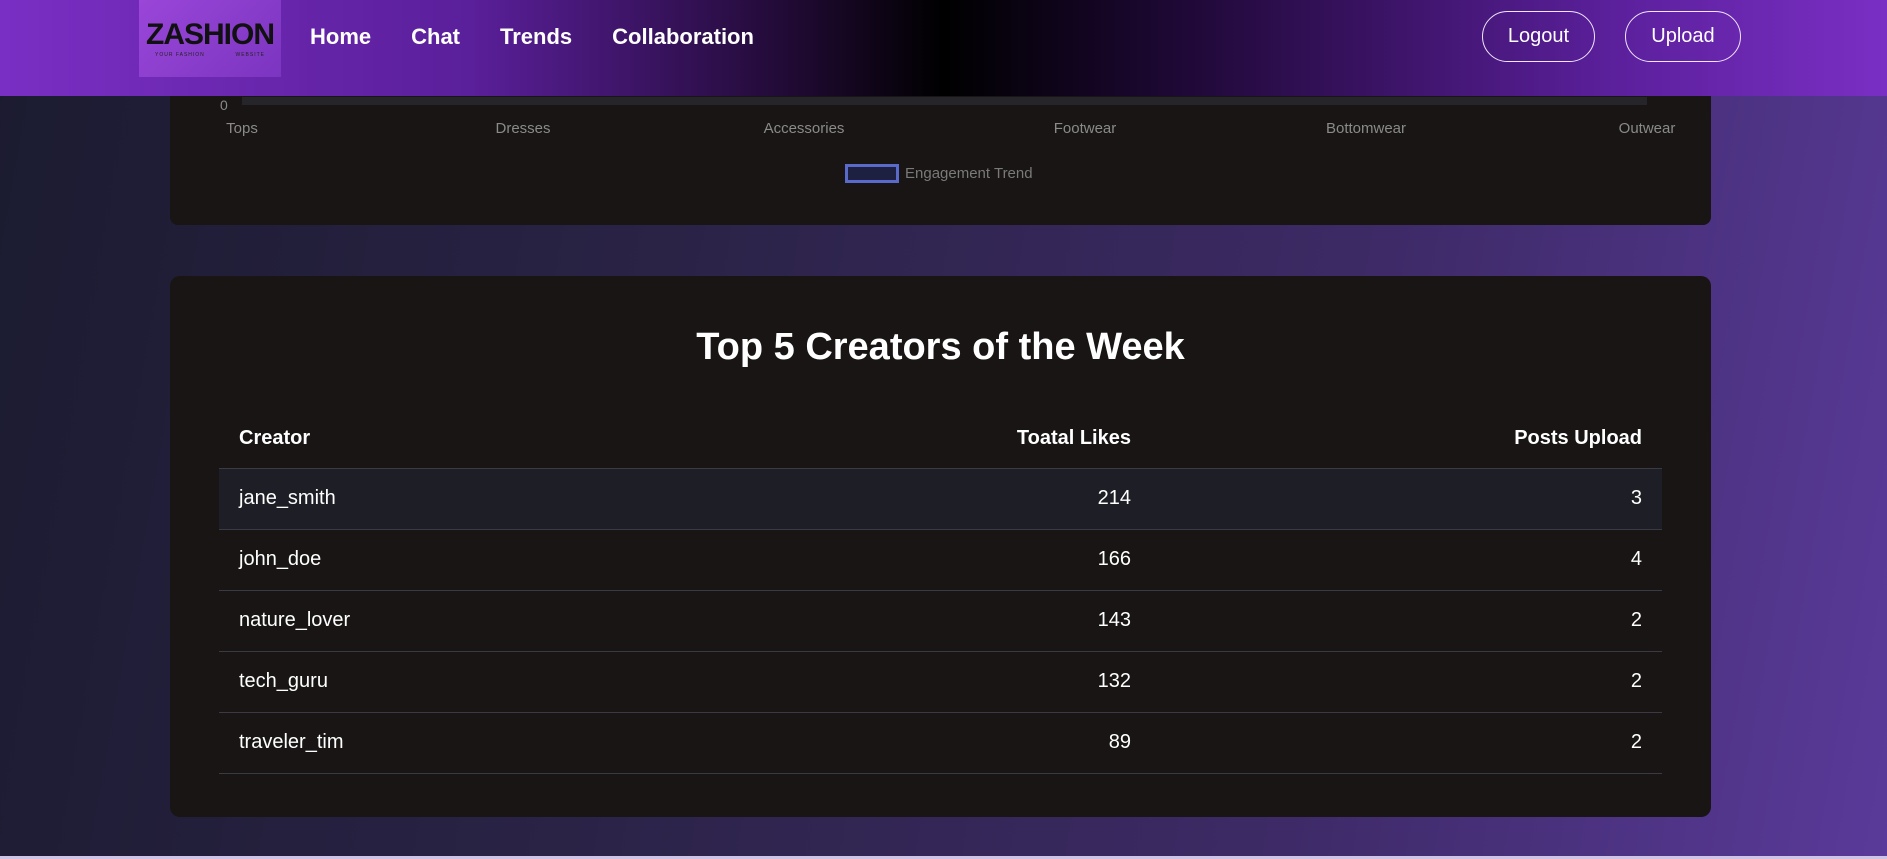  Describe the element at coordinates (969, 173) in the screenshot. I see `legend-label: Engagement Trend` at that location.